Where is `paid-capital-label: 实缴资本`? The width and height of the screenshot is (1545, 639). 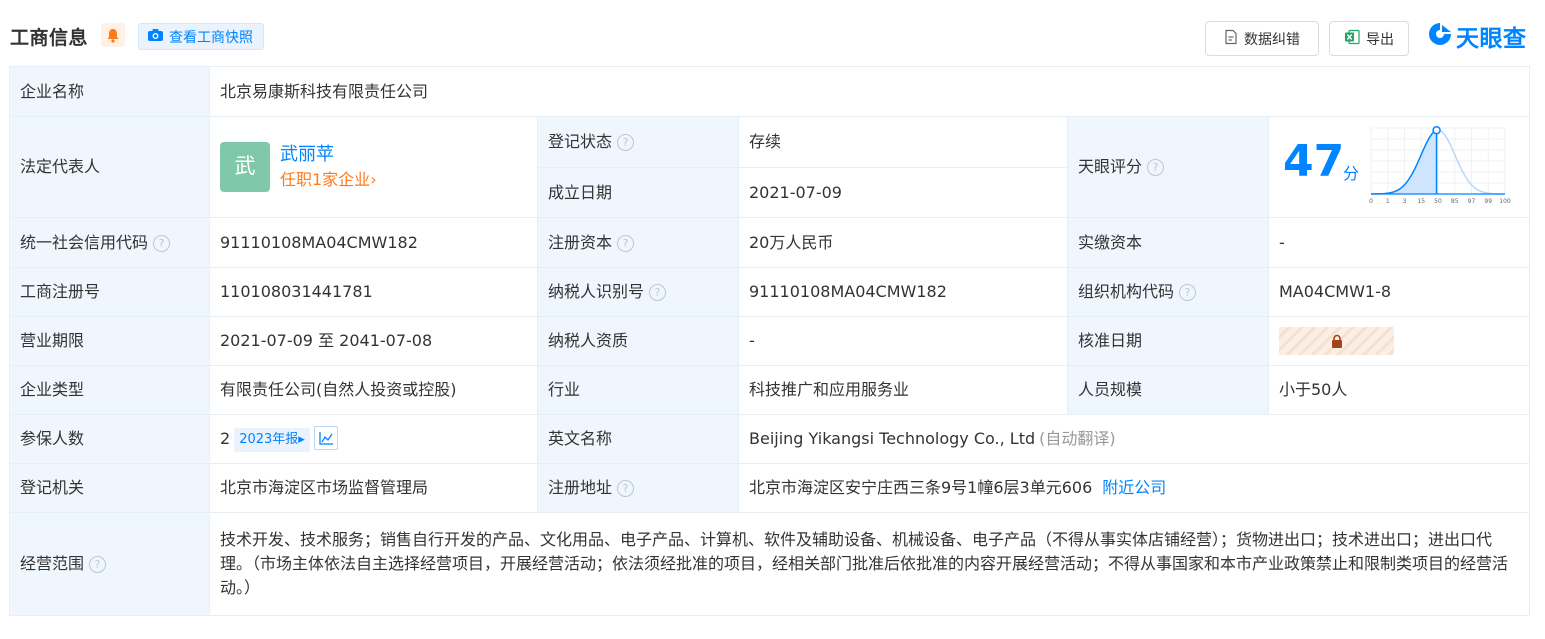
paid-capital-label: 实缴资本 is located at coordinates (1168, 242).